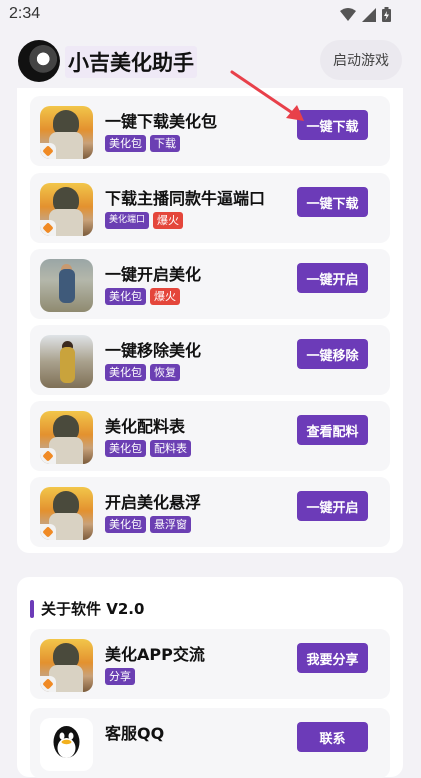 This screenshot has width=421, height=778. I want to click on status-time: 2:34, so click(25, 13).